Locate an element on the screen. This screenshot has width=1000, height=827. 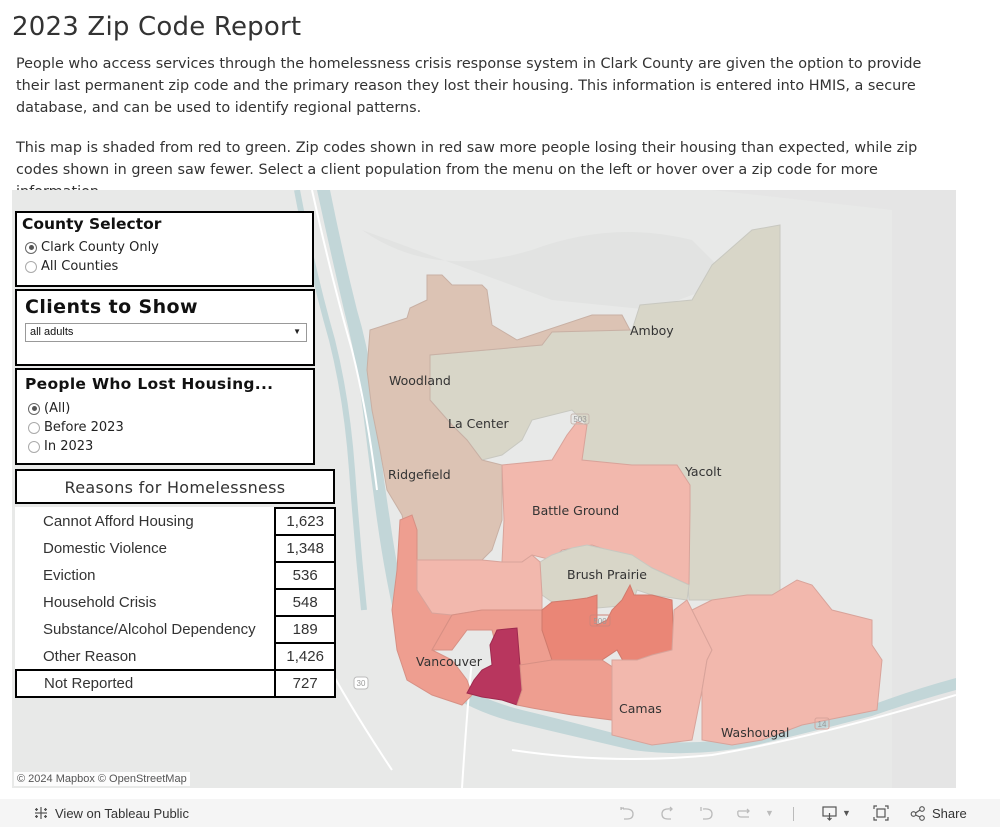
city-label-ridgefield: Ridgefield is located at coordinates (419, 474).